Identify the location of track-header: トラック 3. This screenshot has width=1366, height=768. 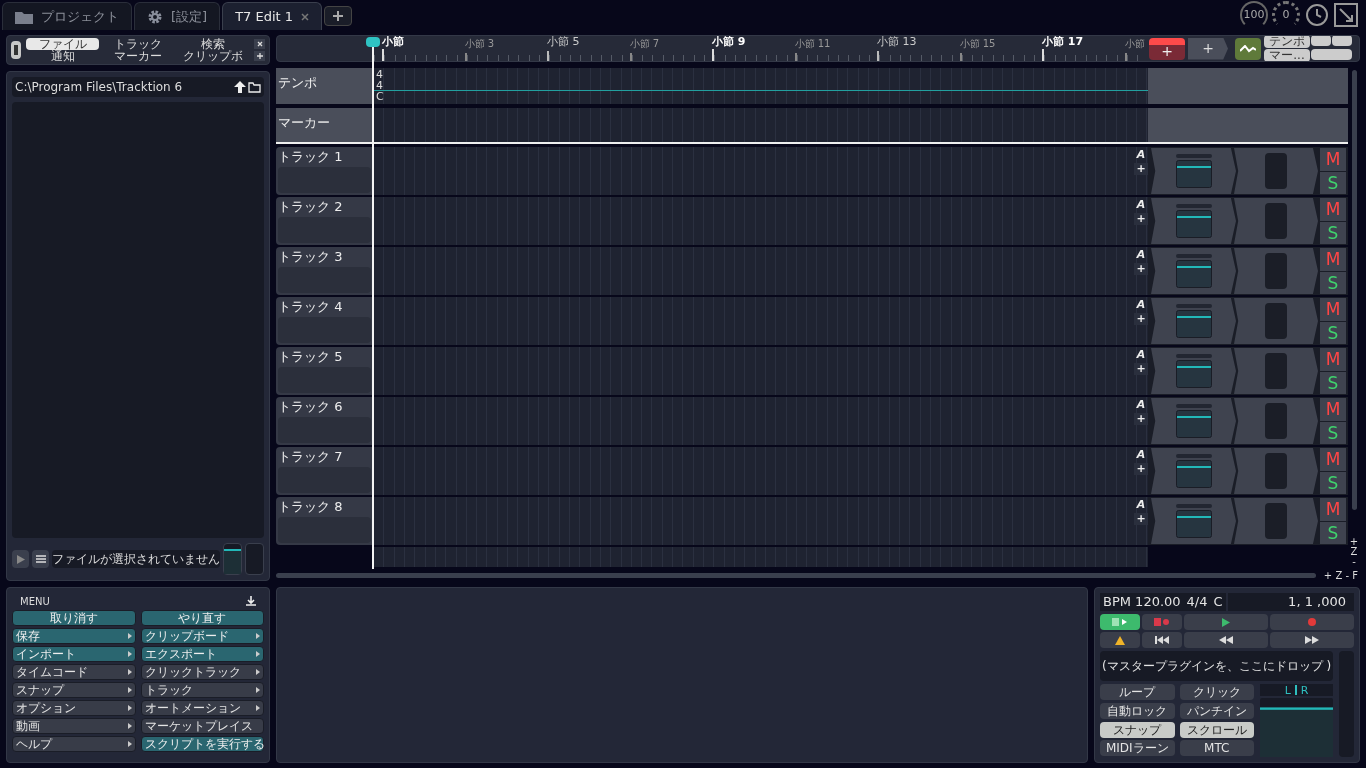
(324, 271).